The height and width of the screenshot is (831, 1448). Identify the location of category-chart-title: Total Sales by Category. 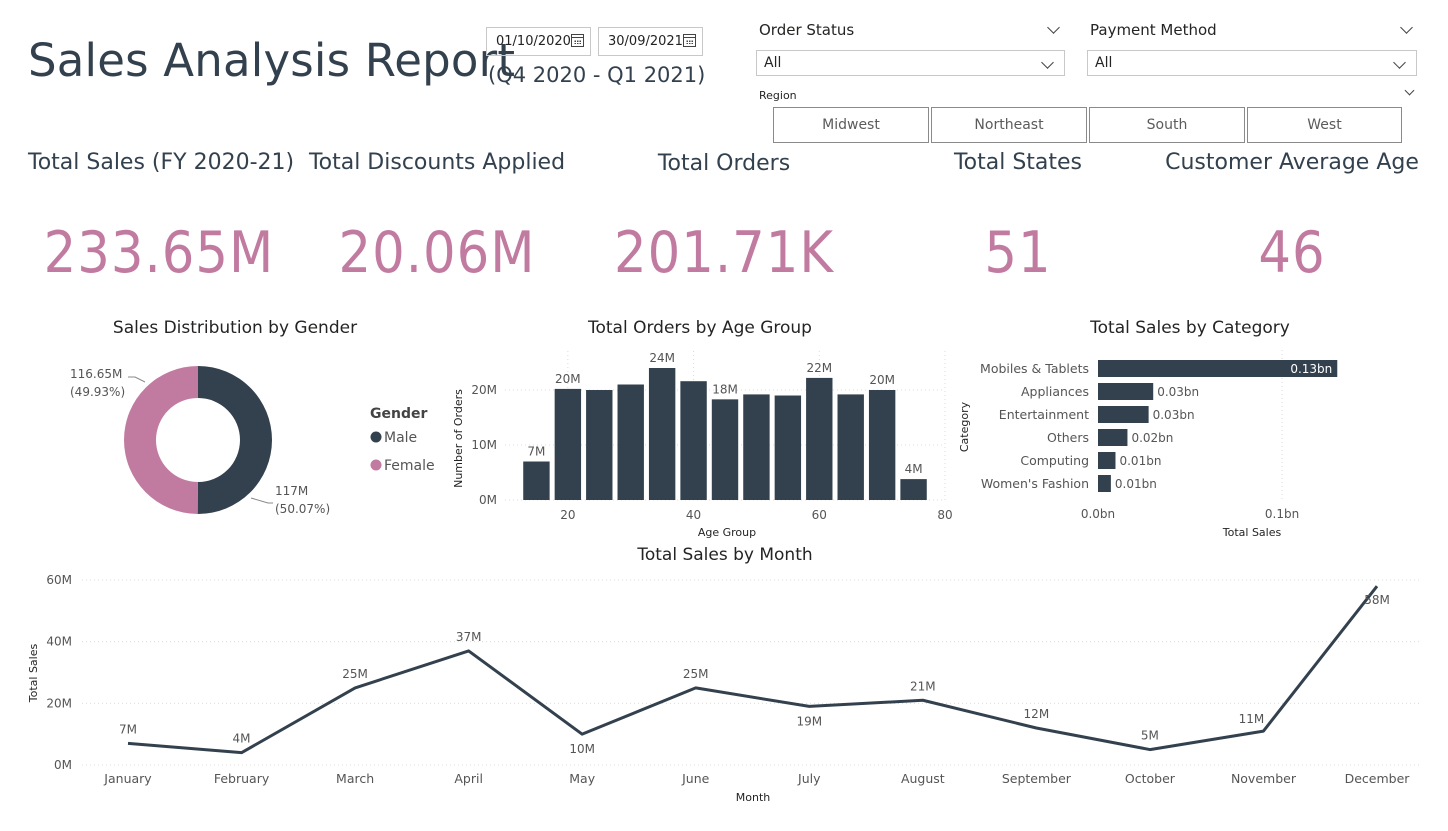
(1190, 328).